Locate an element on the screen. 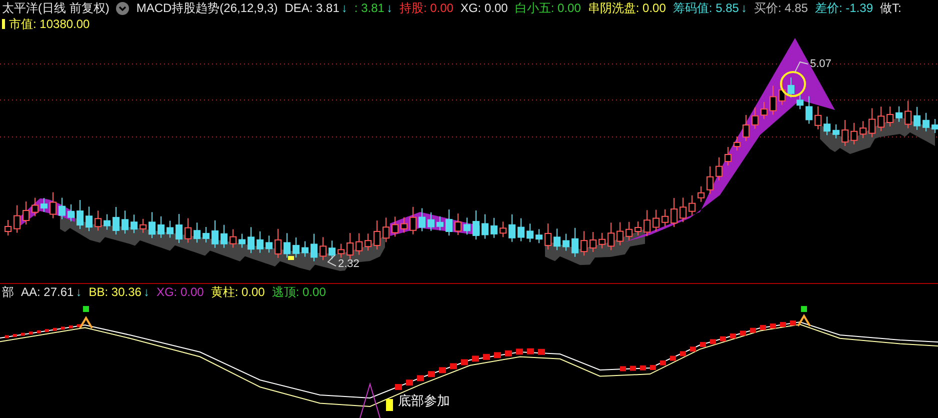 The width and height of the screenshot is (938, 418). indicator-name: MACD持股趋势(26,12,9,3) is located at coordinates (207, 8).